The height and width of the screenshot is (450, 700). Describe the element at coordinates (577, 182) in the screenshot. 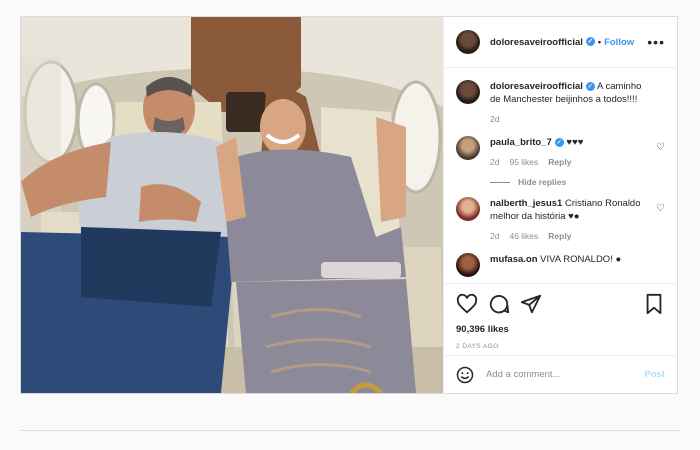

I see `hide-replies-button: Hide replies` at that location.